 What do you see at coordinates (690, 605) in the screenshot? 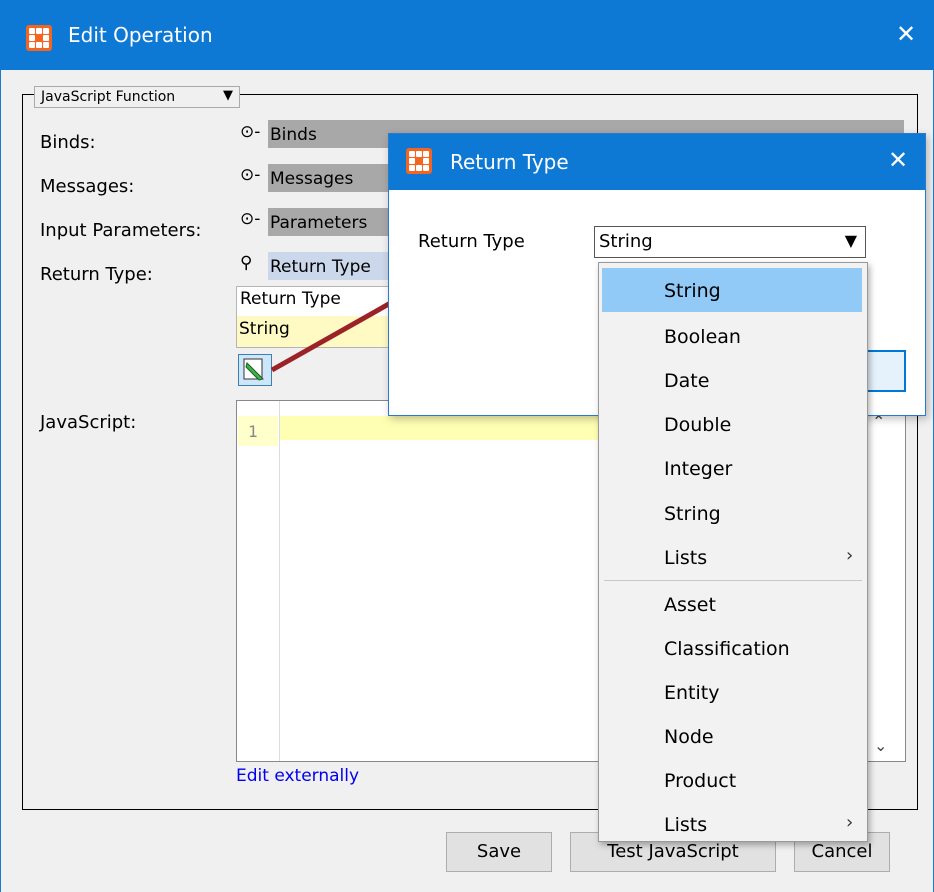
I see `dropdown-item-asset: Asset` at bounding box center [690, 605].